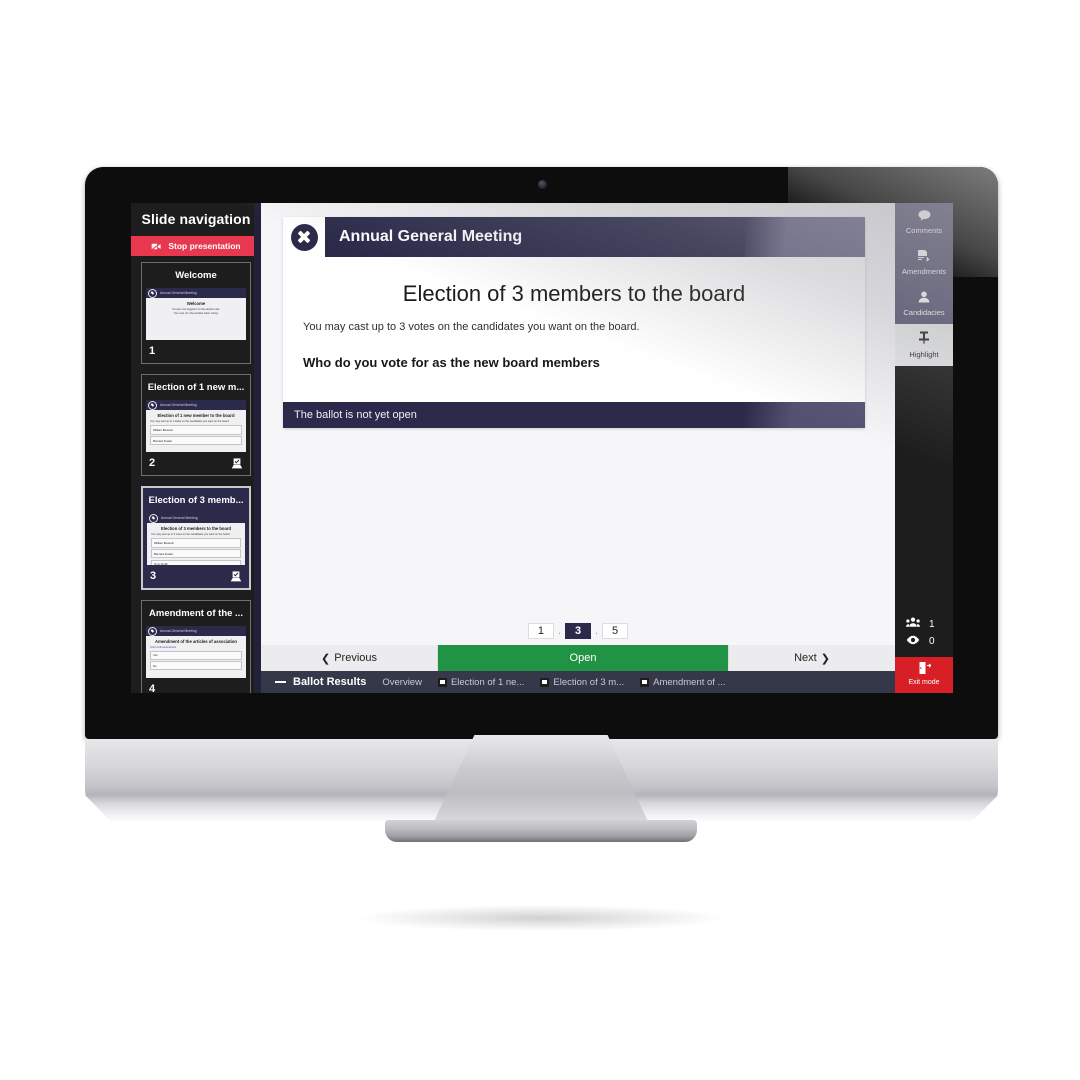 This screenshot has width=1080, height=1080. What do you see at coordinates (924, 669) in the screenshot?
I see `exit-door-icon` at bounding box center [924, 669].